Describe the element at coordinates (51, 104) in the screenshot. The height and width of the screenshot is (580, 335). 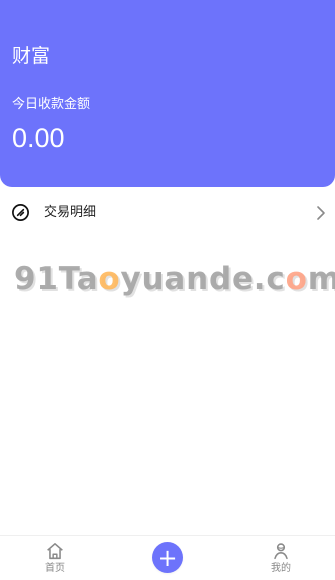
I see `today-income-label: 今日收款金额` at that location.